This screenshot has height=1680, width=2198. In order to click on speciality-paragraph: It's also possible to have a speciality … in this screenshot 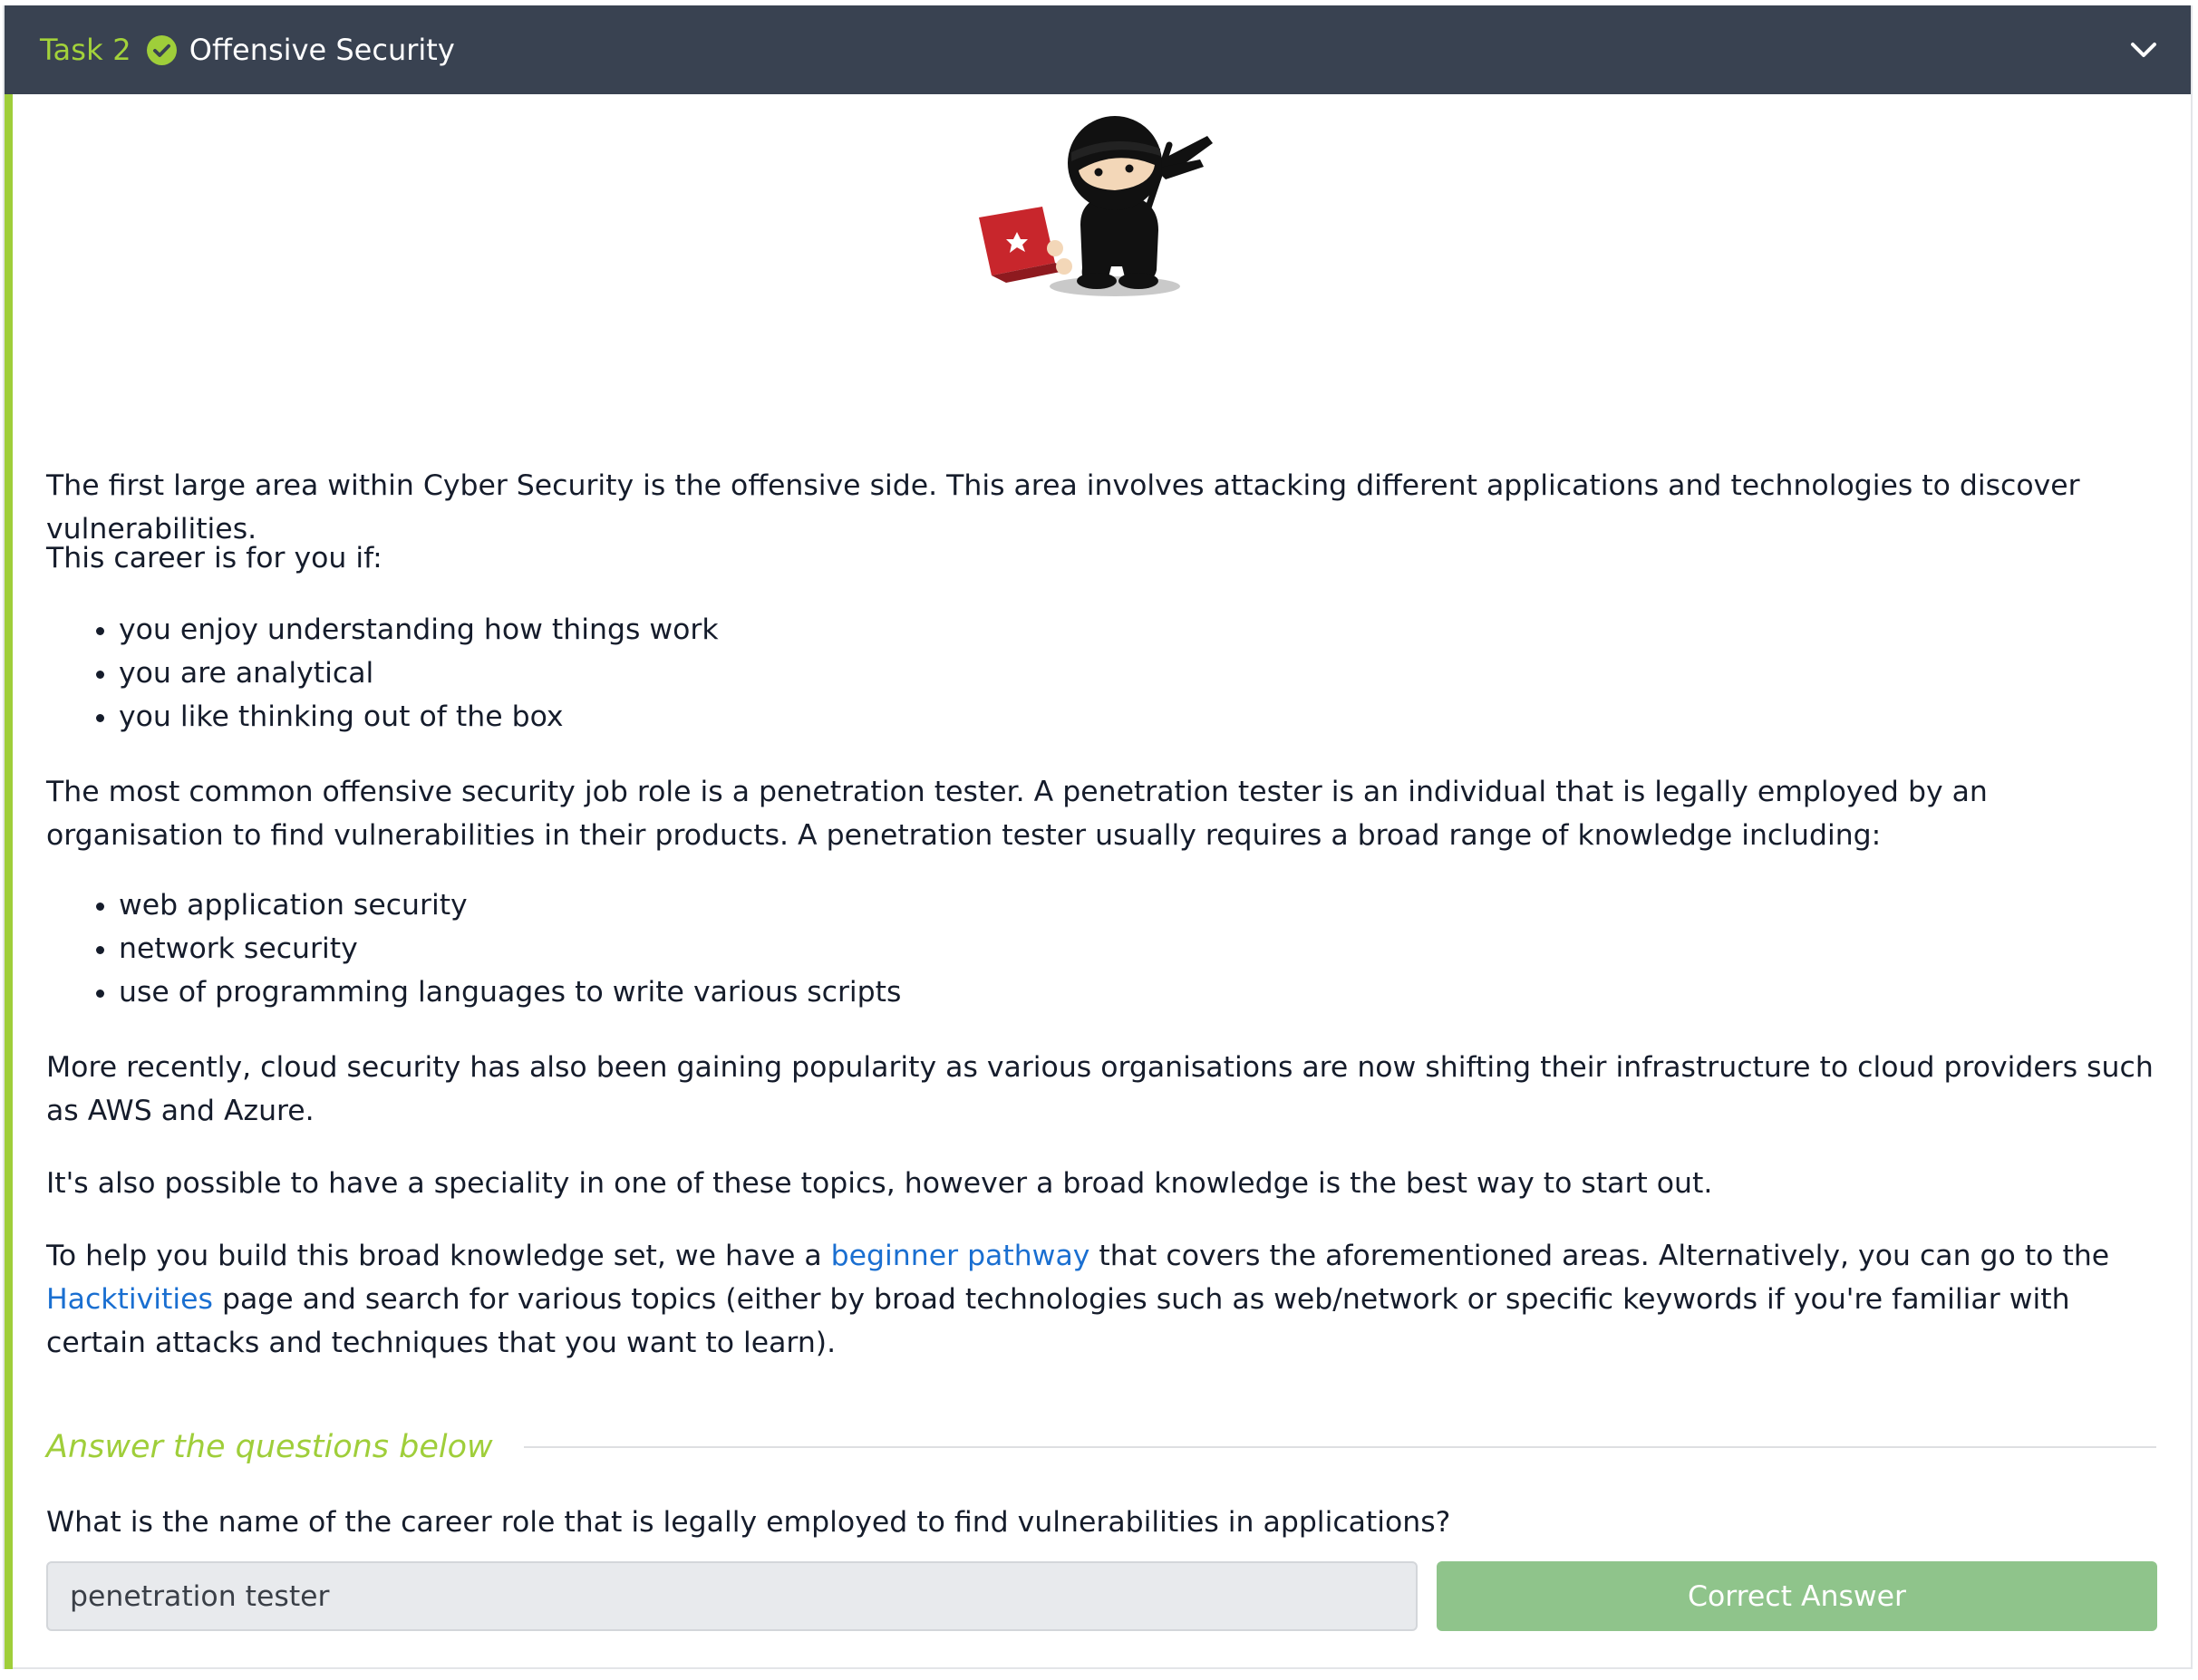, I will do `click(879, 1183)`.